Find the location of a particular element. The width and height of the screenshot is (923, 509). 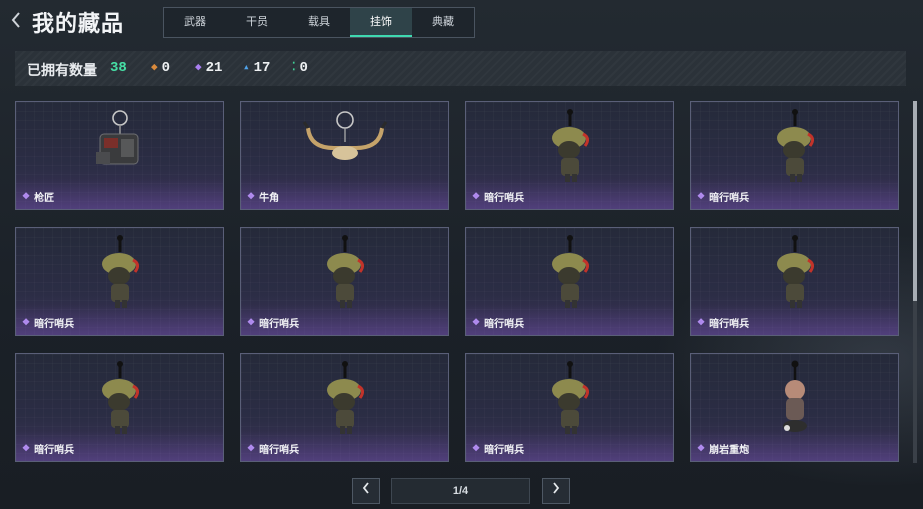

owned-count: 38 is located at coordinates (118, 68).